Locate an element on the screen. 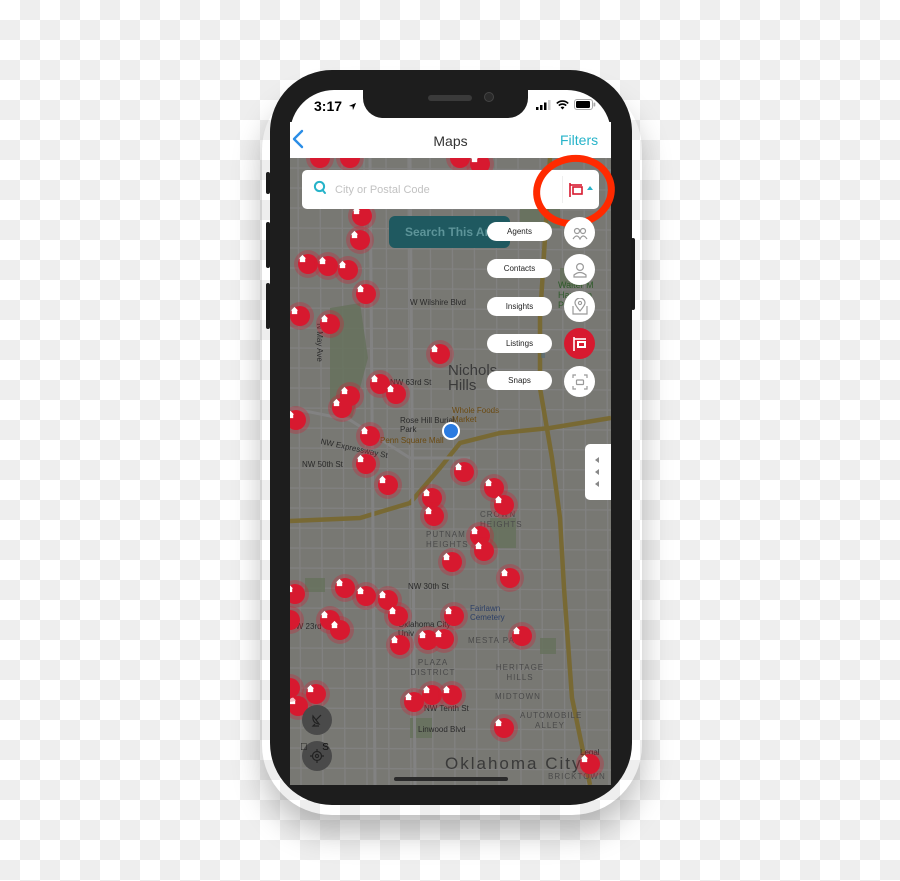 The height and width of the screenshot is (881, 900). scan-frame-icon is located at coordinates (579, 381).